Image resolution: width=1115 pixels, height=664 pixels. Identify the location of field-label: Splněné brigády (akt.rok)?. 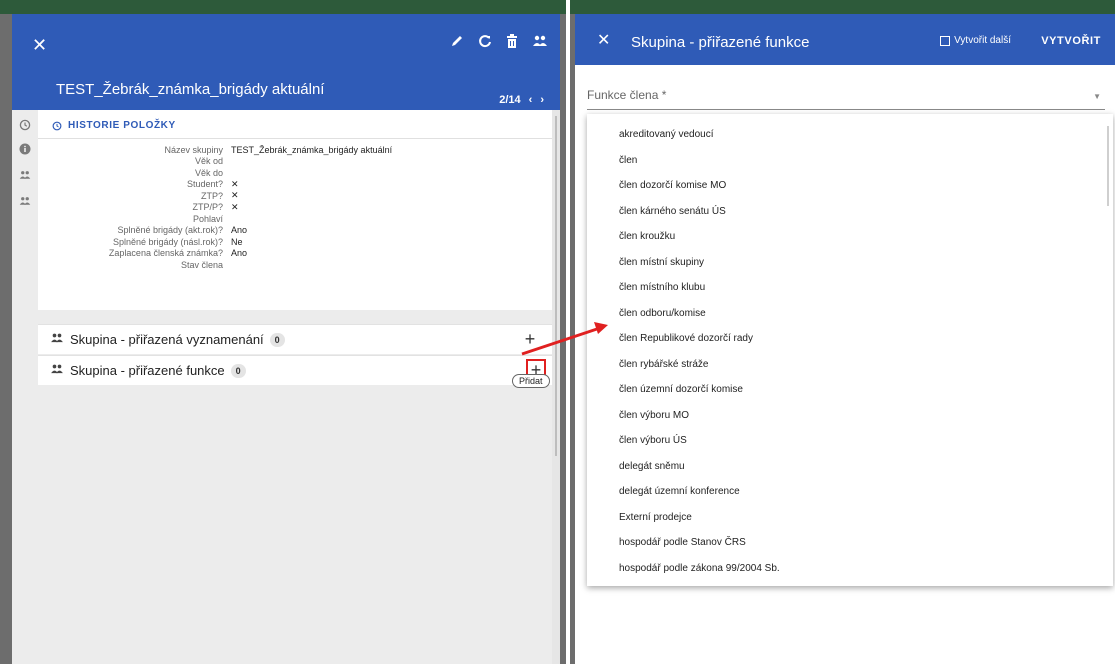
(170, 230).